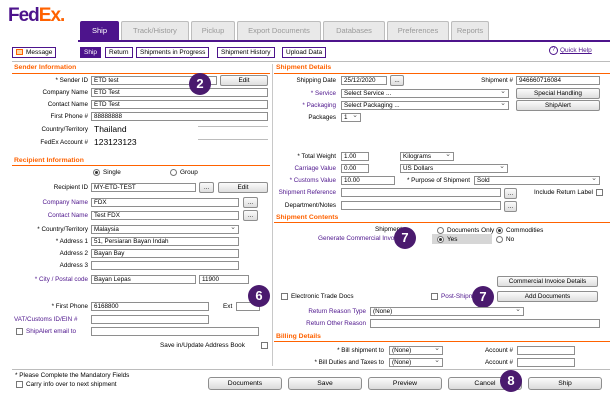 The width and height of the screenshot is (612, 396). I want to click on purpose-select: Sold, so click(537, 180).